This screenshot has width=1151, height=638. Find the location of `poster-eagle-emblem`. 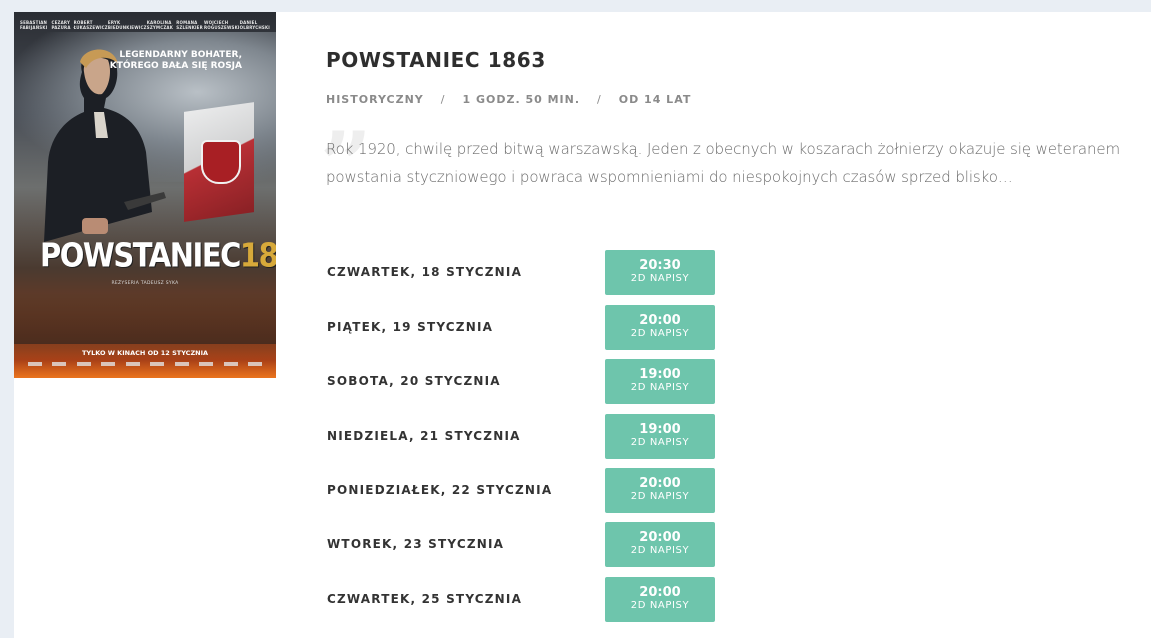

poster-eagle-emblem is located at coordinates (221, 162).